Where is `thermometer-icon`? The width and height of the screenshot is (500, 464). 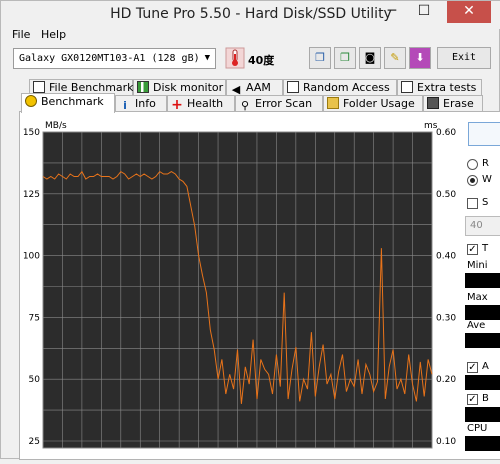 thermometer-icon is located at coordinates (235, 58).